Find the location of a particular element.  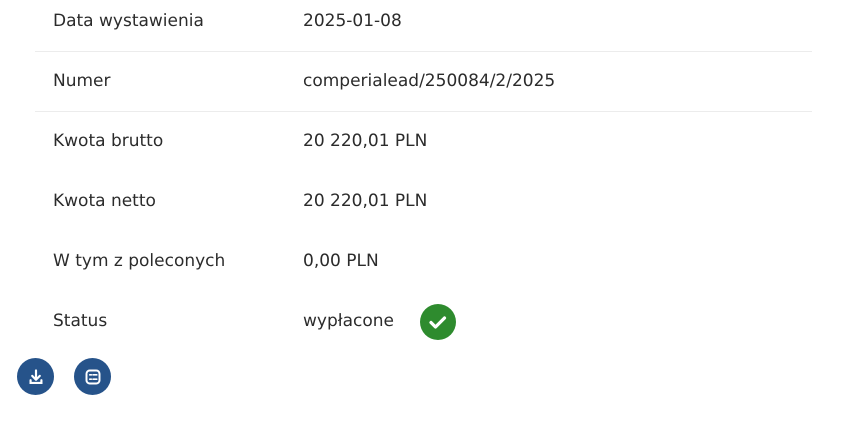

field-label: Kwota brutto is located at coordinates (108, 142).